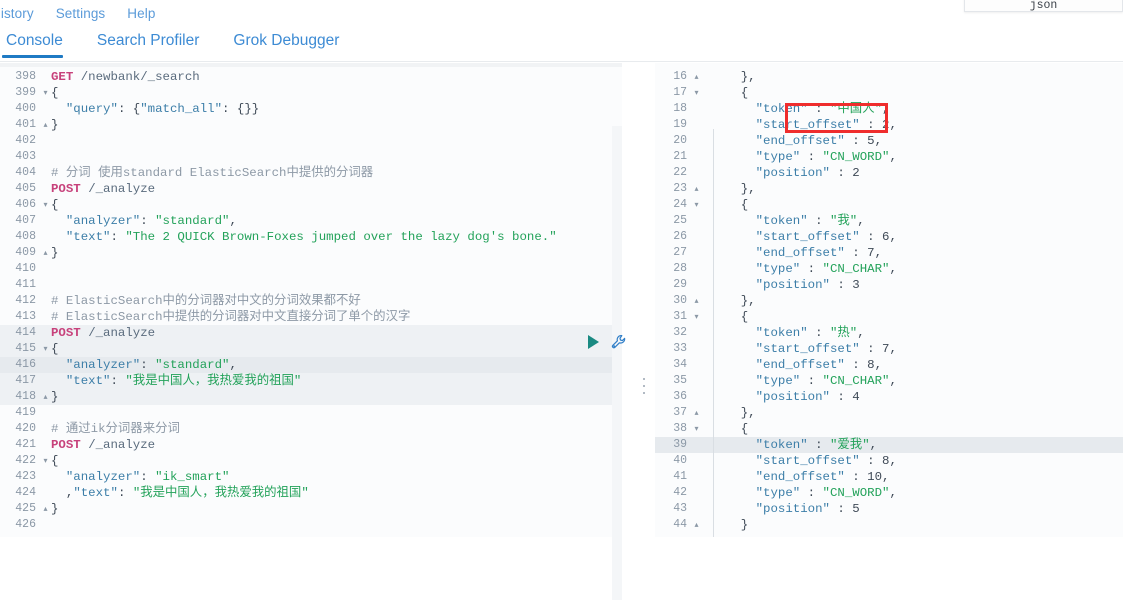 The height and width of the screenshot is (600, 1123). What do you see at coordinates (311, 461) in the screenshot?
I see `code-line: 422 ▾{` at bounding box center [311, 461].